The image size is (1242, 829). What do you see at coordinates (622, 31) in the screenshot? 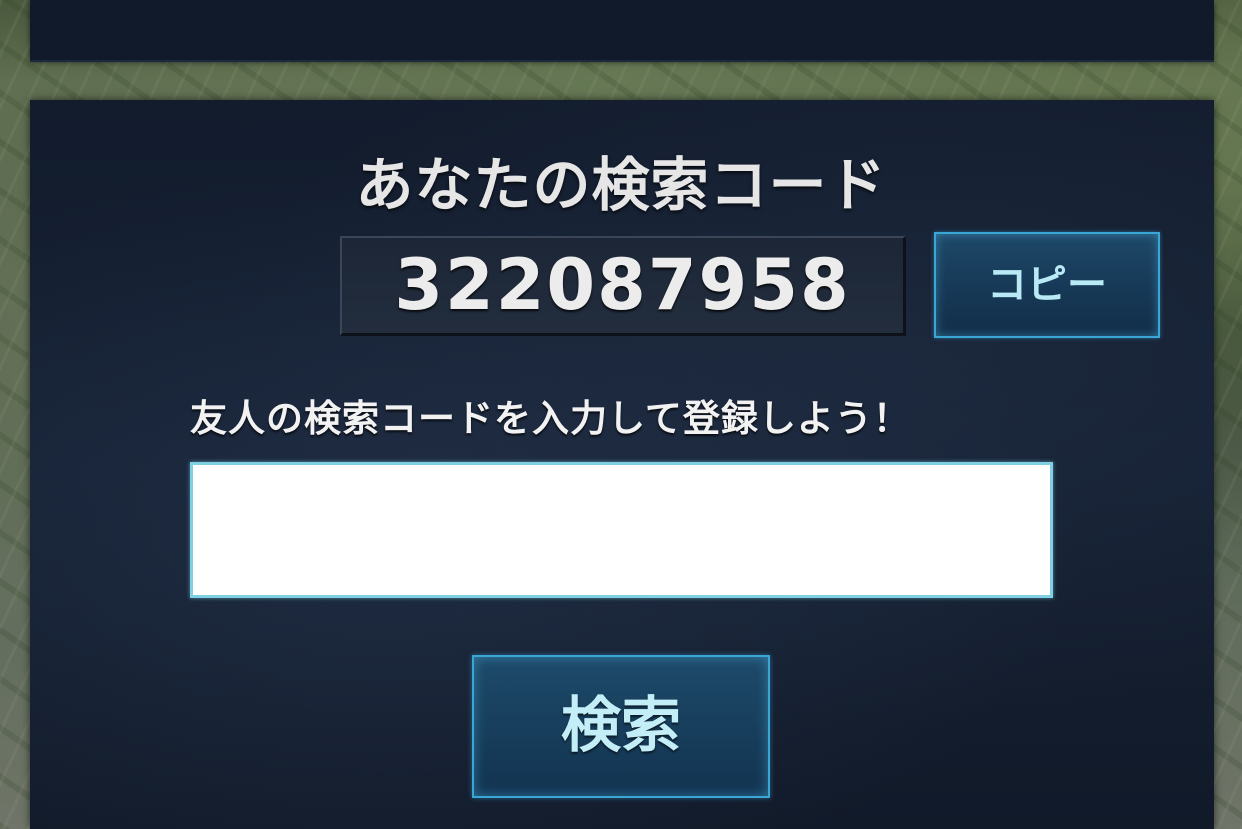
I see `top-panel` at bounding box center [622, 31].